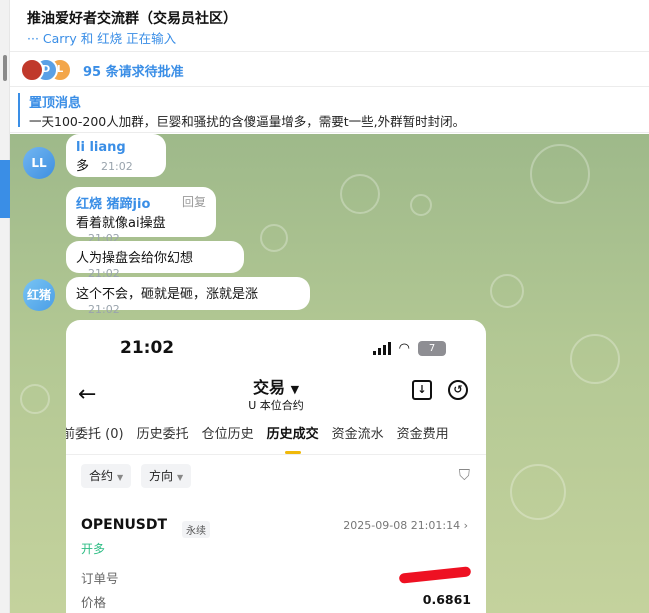 This screenshot has width=649, height=613. What do you see at coordinates (46, 70) in the screenshot?
I see `requester-avatars: D L` at bounding box center [46, 70].